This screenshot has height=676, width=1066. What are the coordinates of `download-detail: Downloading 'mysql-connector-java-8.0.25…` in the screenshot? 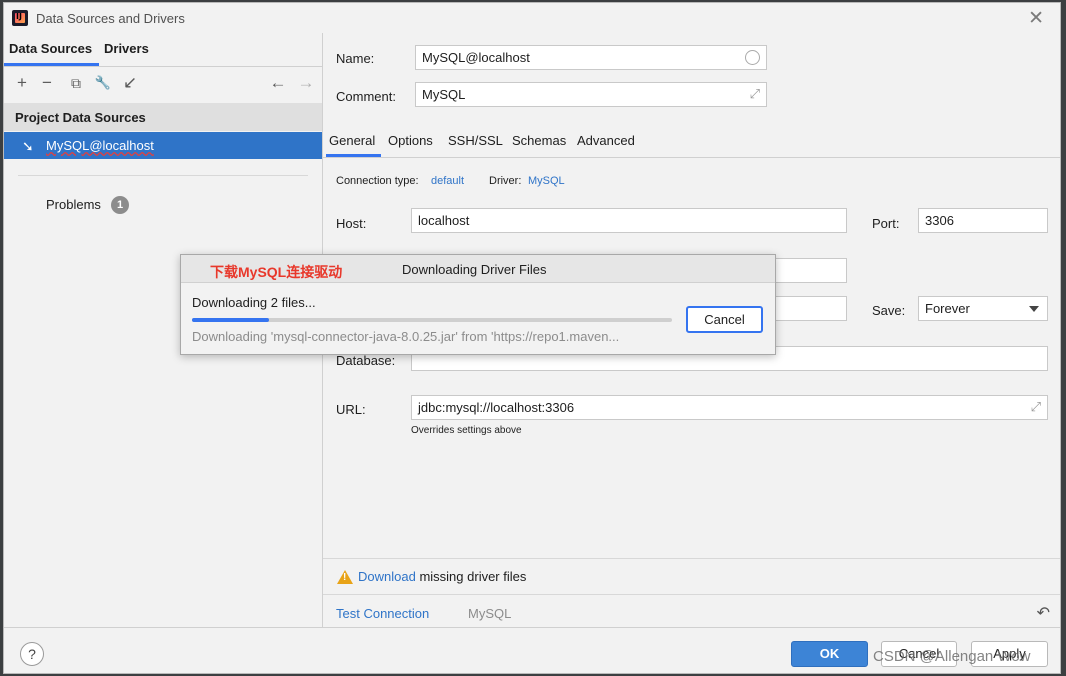 It's located at (406, 336).